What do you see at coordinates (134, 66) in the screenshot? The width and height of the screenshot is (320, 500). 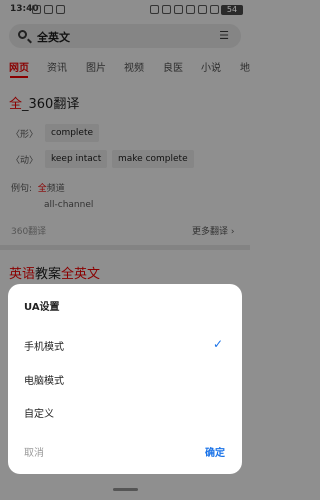 I see `tab-video: 视频` at bounding box center [134, 66].